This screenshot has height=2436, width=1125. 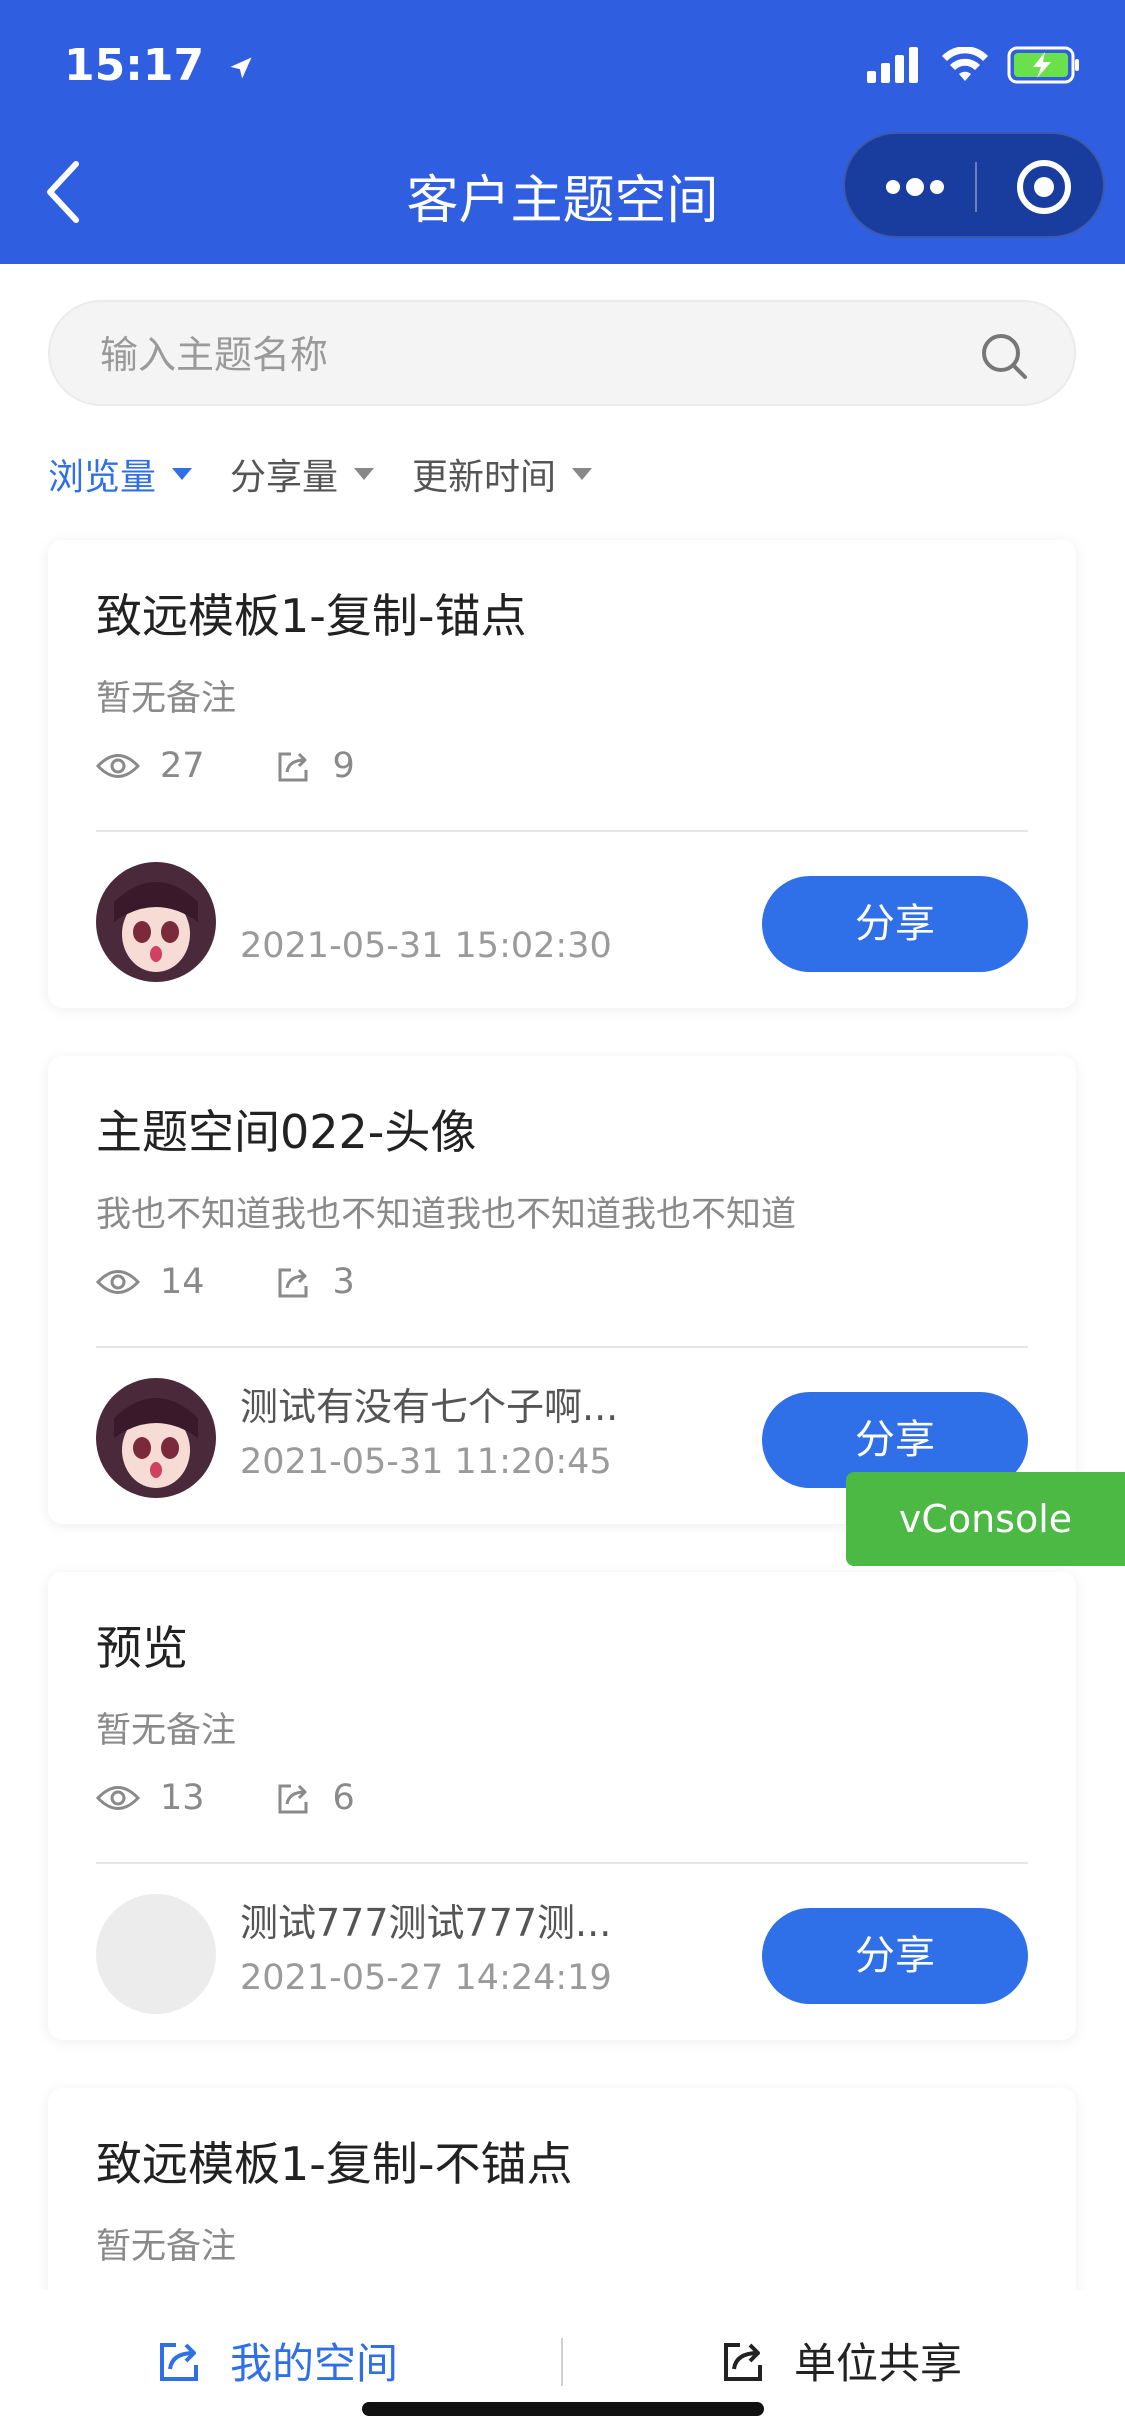 What do you see at coordinates (1044, 187) in the screenshot?
I see `close-target-icon` at bounding box center [1044, 187].